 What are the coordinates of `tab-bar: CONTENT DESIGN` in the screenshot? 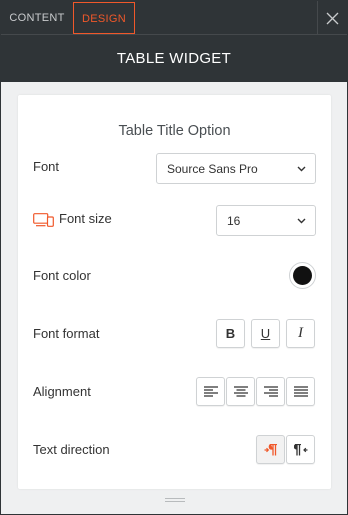 It's located at (174, 18).